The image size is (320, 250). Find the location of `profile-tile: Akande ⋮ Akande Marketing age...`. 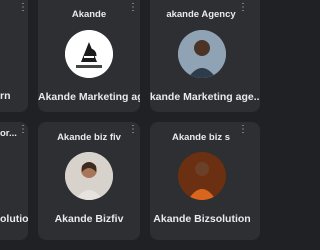

profile-tile: Akande ⋮ Akande Marketing age... is located at coordinates (89, 56).